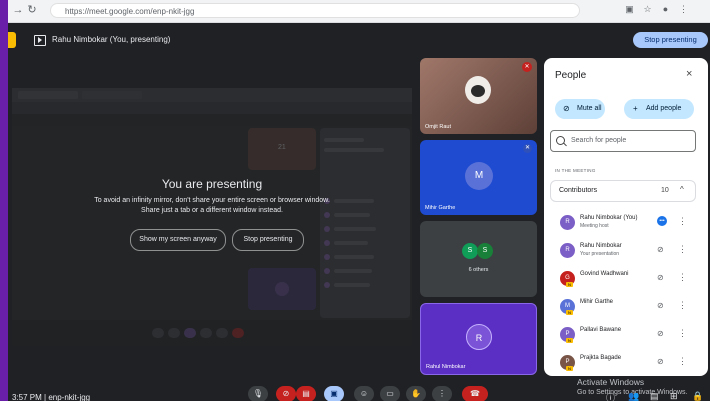 This screenshot has height=401, width=710. Describe the element at coordinates (626, 280) in the screenshot. I see `participant-row: G N Govind Wadhwani ⊘ ⋮` at that location.